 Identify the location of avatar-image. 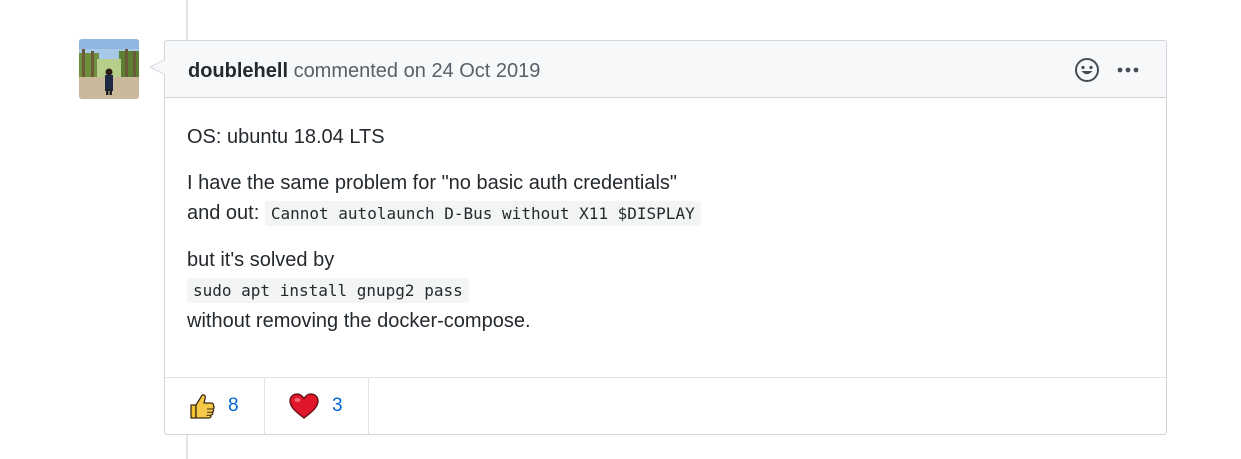
(109, 69).